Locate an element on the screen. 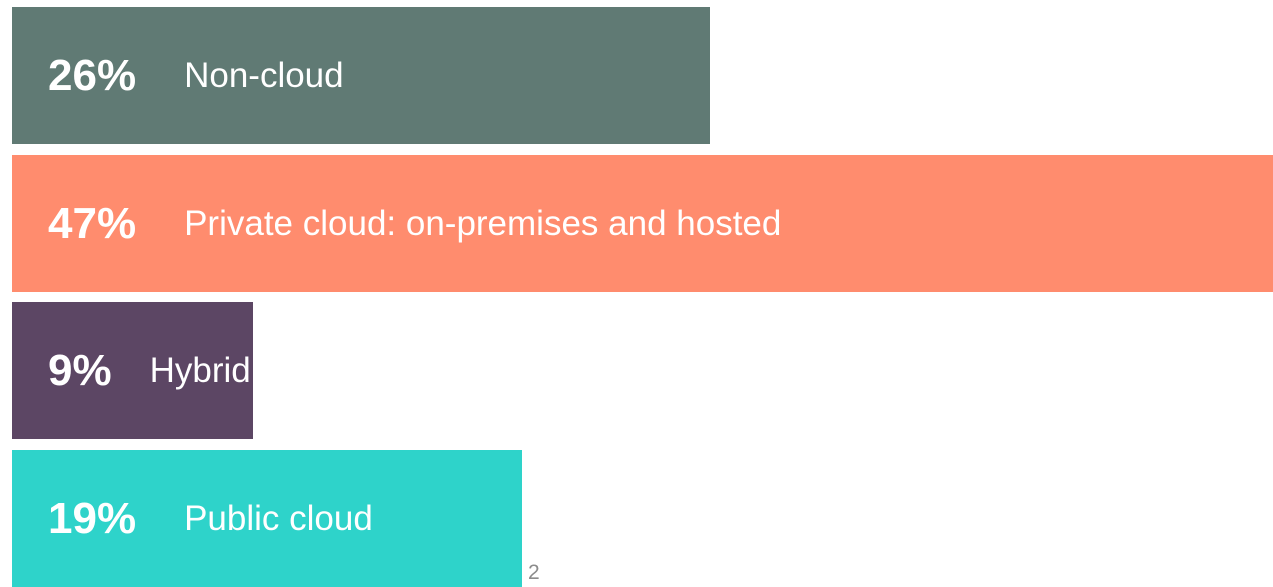  bar-value-label: 19% is located at coordinates (92, 518).